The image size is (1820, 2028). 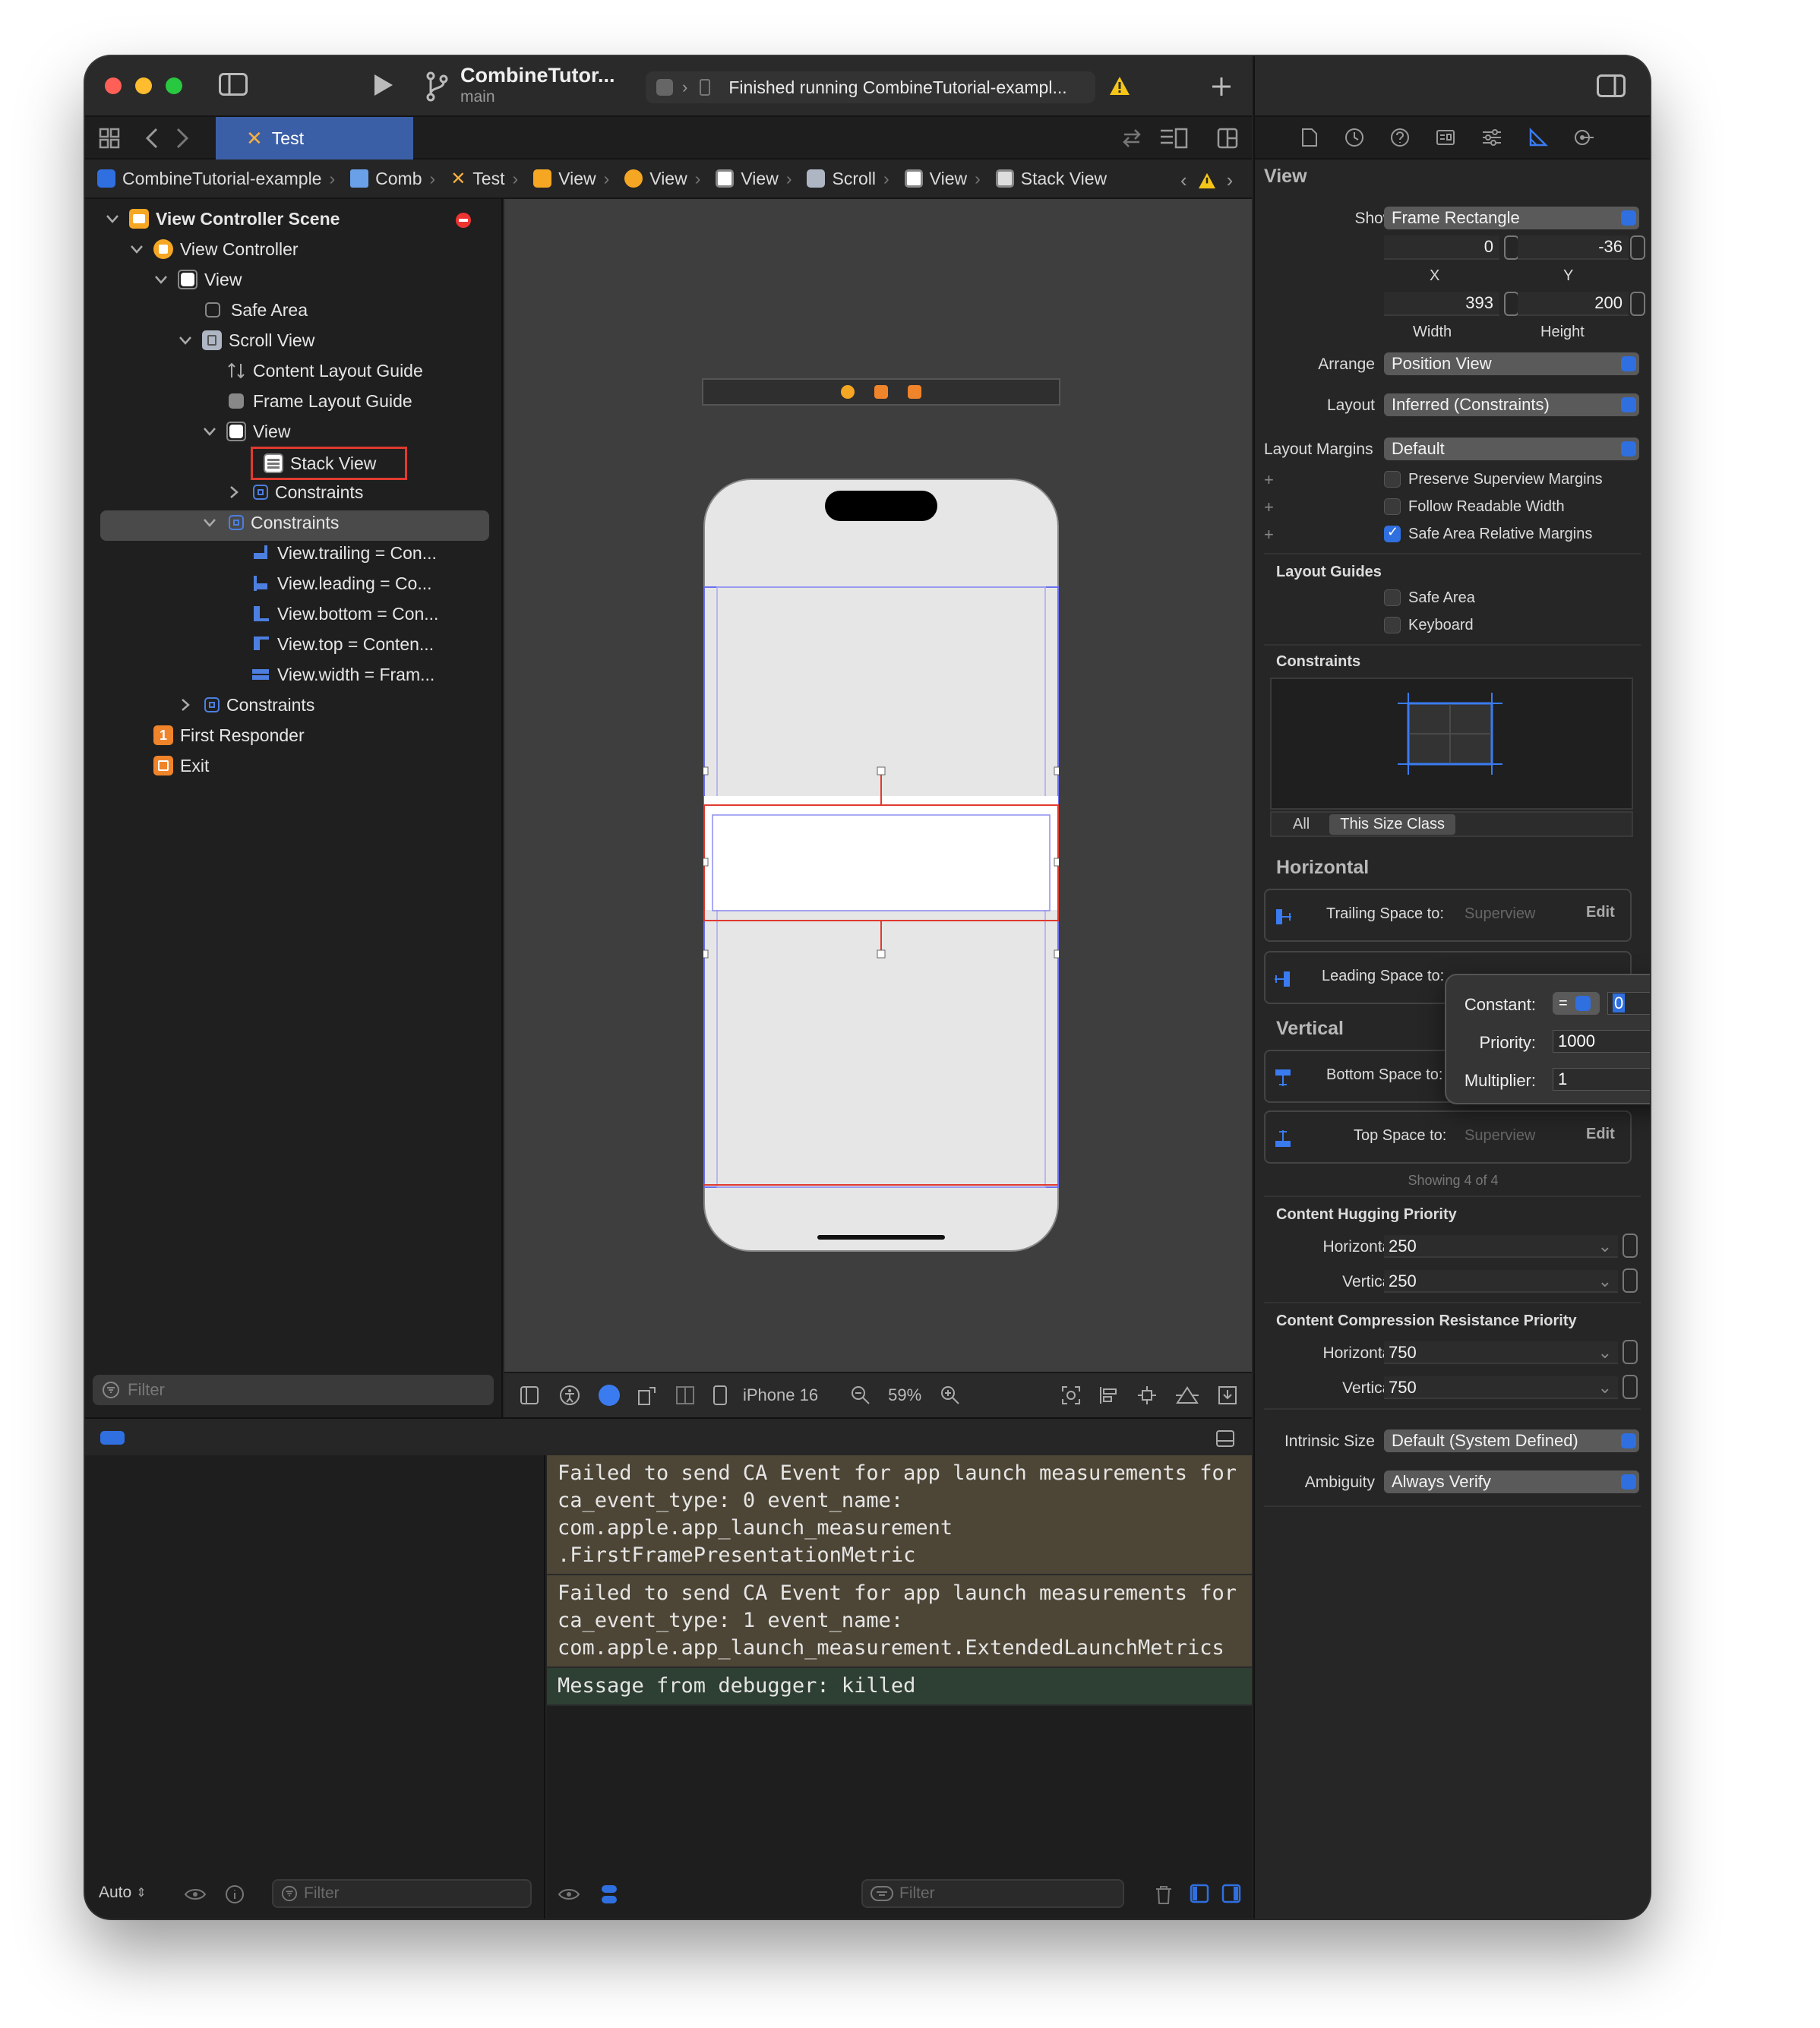 I want to click on inspector-toggle-icon, so click(x=1611, y=85).